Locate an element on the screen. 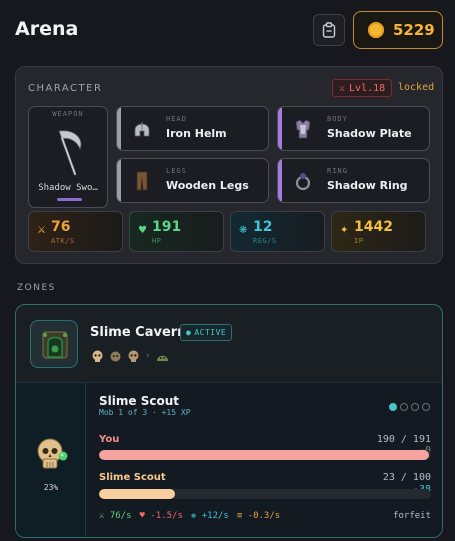  weapon-rarity-bar is located at coordinates (69, 199).